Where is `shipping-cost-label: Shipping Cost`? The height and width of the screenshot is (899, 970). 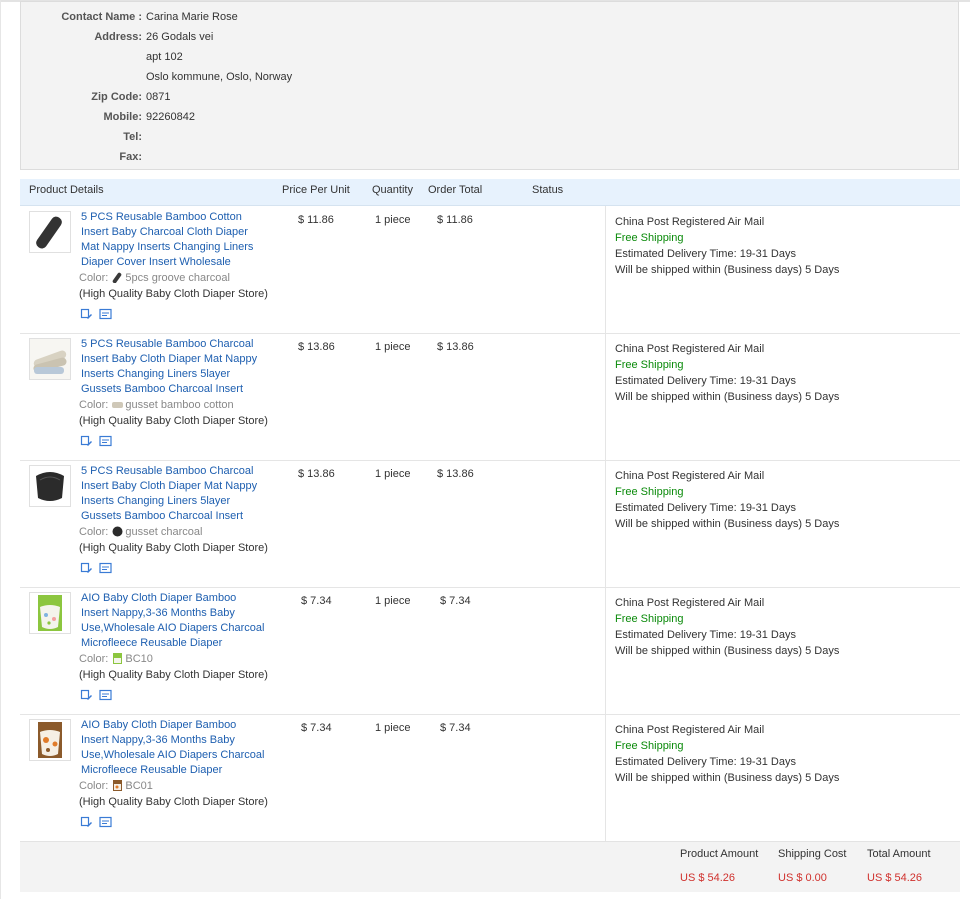
shipping-cost-label: Shipping Cost is located at coordinates (812, 854).